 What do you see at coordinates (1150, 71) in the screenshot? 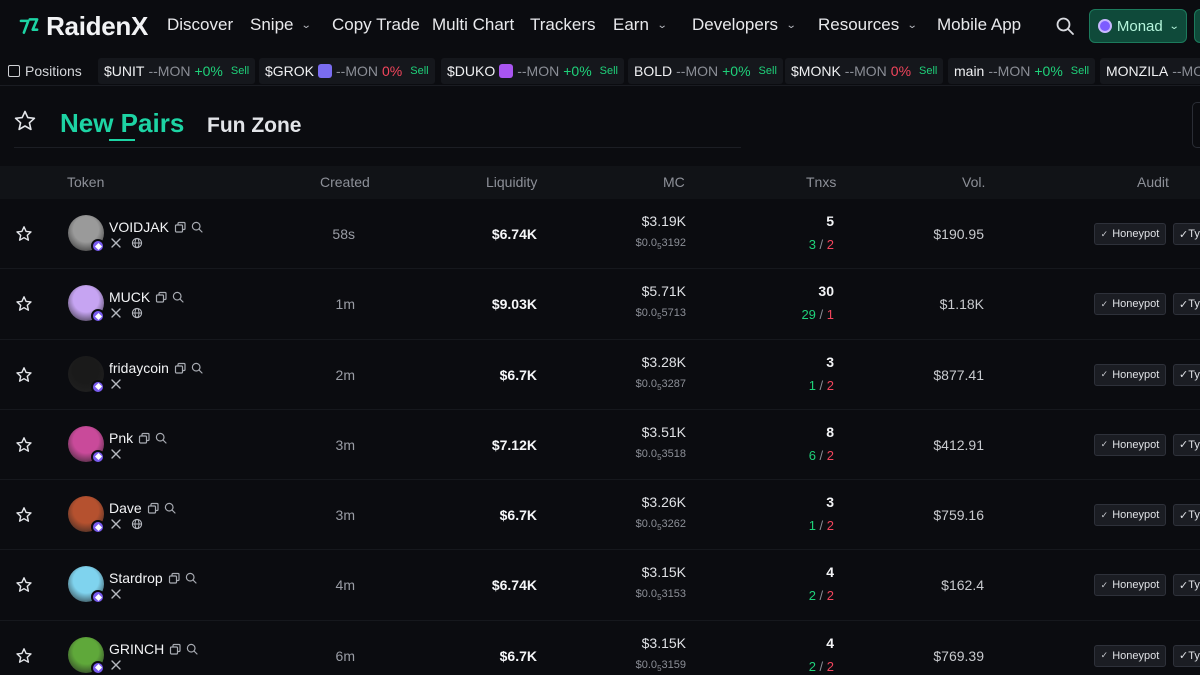
I see `ticker-item: MONZILA--MON` at bounding box center [1150, 71].